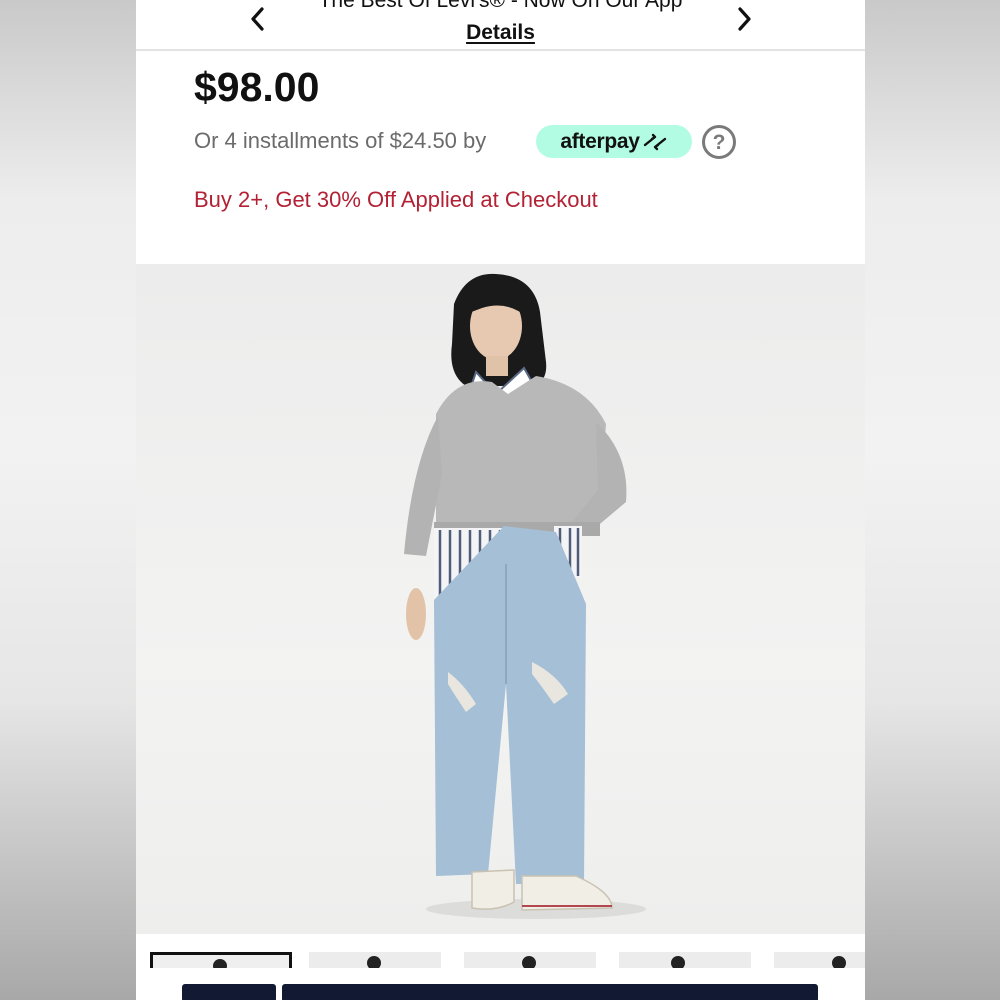  What do you see at coordinates (257, 87) in the screenshot?
I see `product-price: $98.00` at bounding box center [257, 87].